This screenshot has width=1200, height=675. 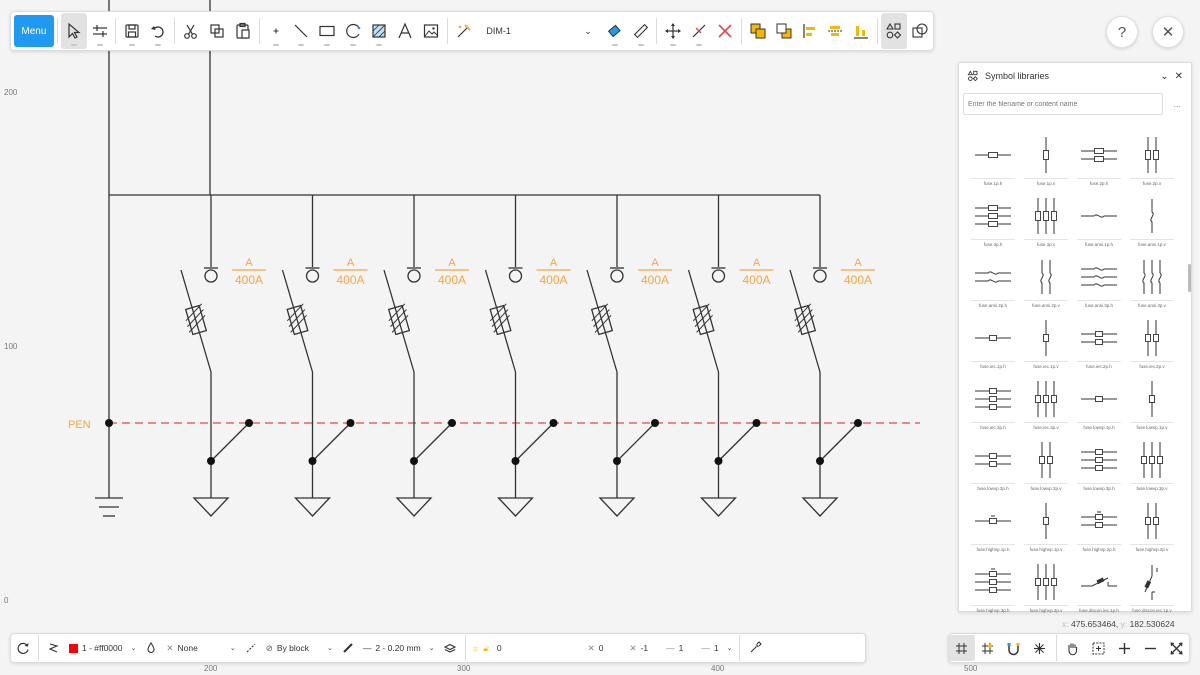 What do you see at coordinates (755, 648) in the screenshot?
I see `pick-button` at bounding box center [755, 648].